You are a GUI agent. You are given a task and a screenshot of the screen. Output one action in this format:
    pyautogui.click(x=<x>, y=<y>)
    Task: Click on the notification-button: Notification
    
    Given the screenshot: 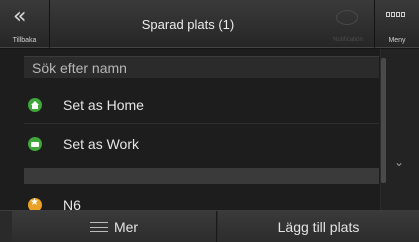 What is the action you would take?
    pyautogui.click(x=348, y=24)
    